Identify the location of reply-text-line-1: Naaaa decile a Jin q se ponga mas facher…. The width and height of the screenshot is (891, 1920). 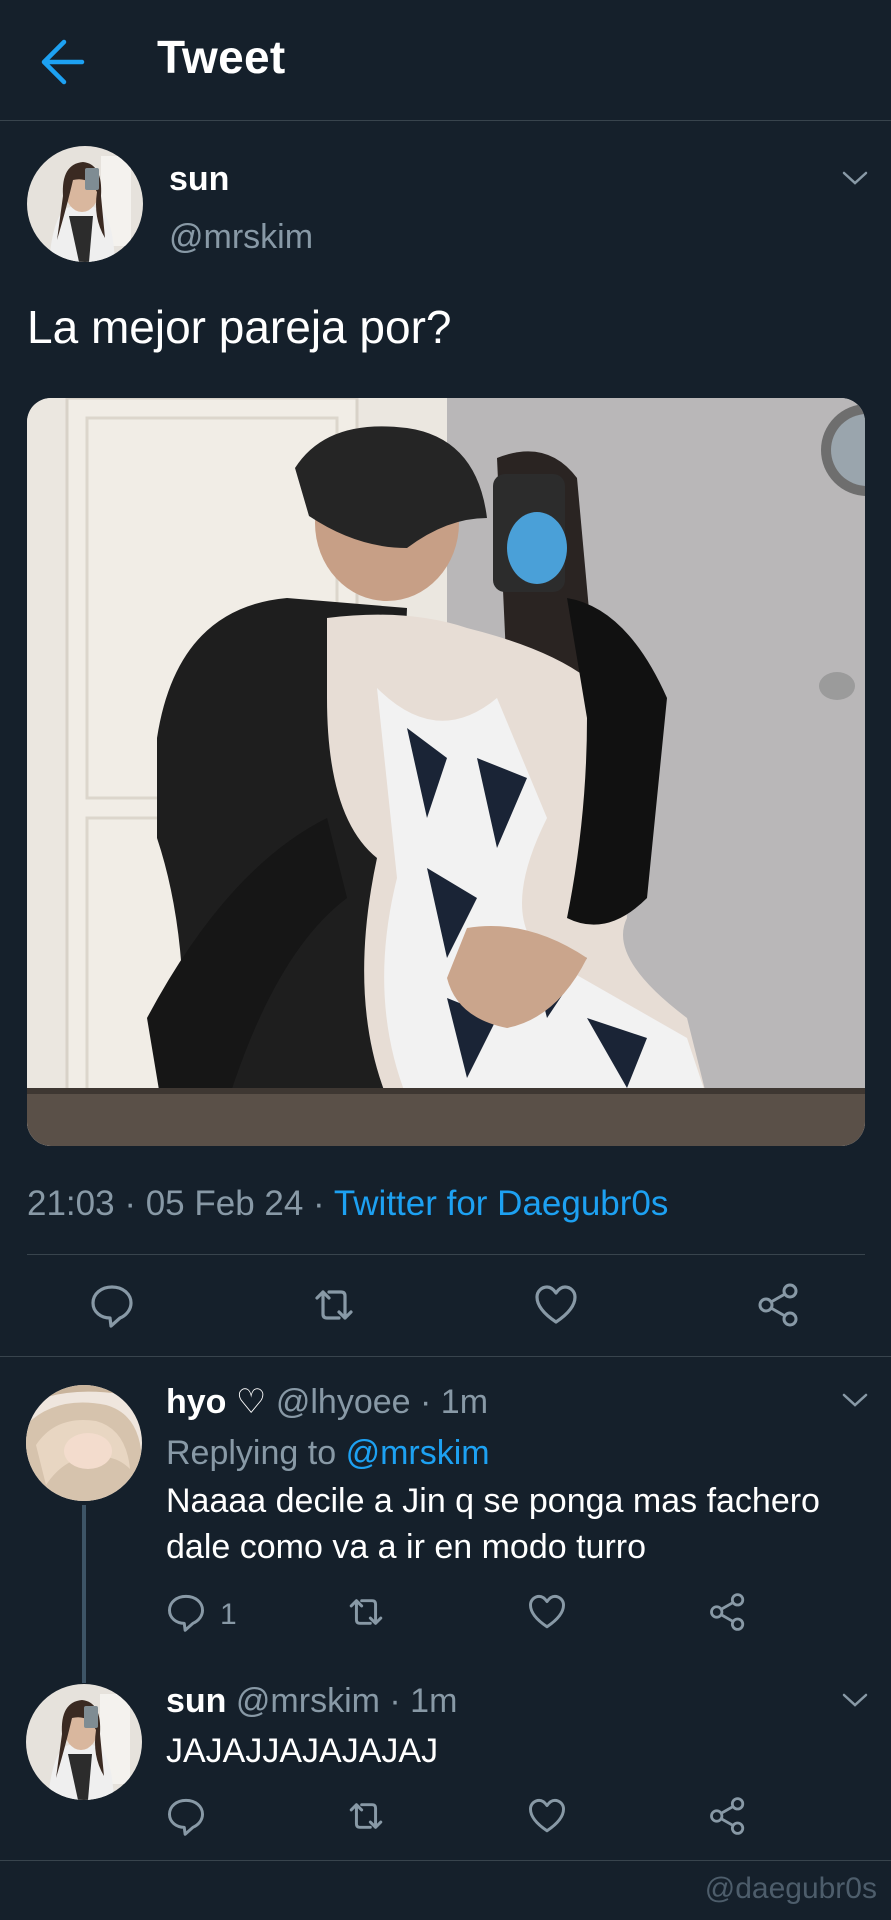
(493, 1501).